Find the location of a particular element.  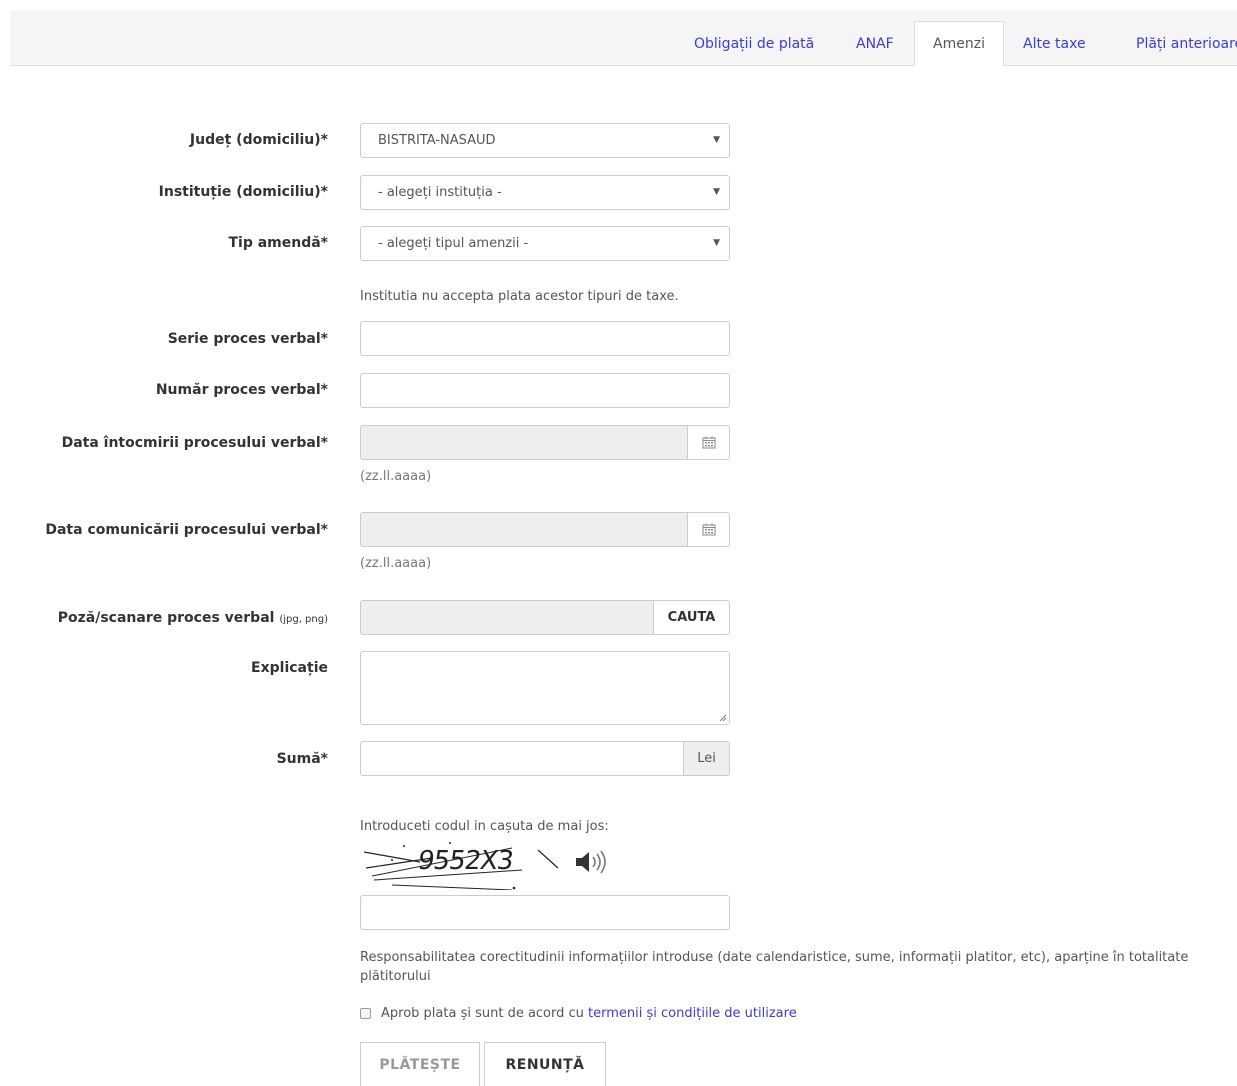

terms-checkbox is located at coordinates (365, 1013).